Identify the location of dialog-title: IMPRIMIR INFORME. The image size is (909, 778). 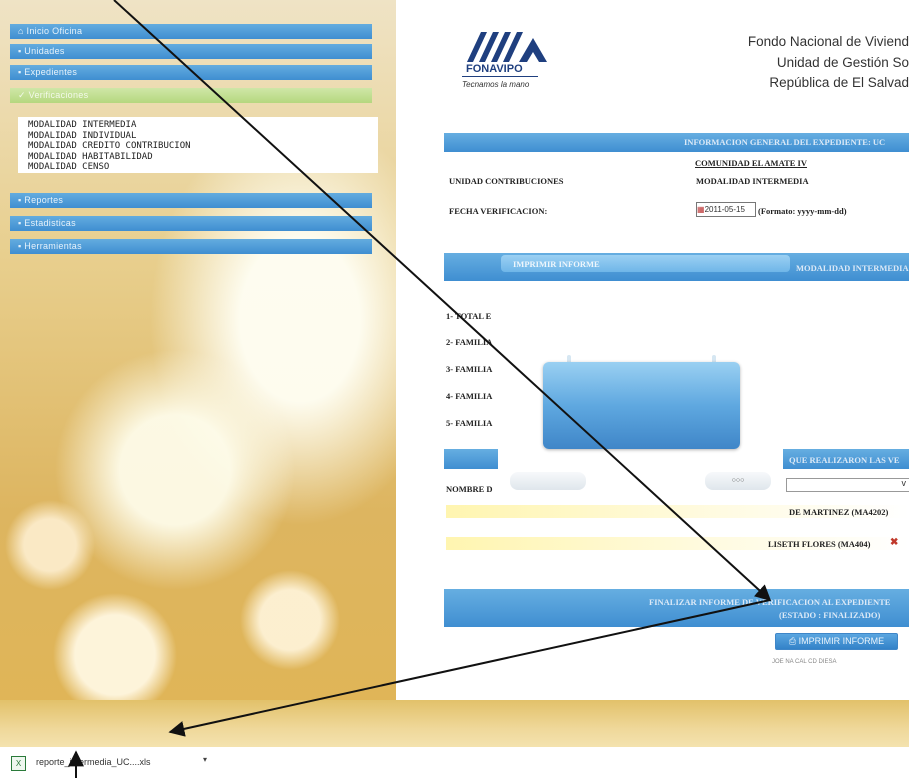
(556, 264).